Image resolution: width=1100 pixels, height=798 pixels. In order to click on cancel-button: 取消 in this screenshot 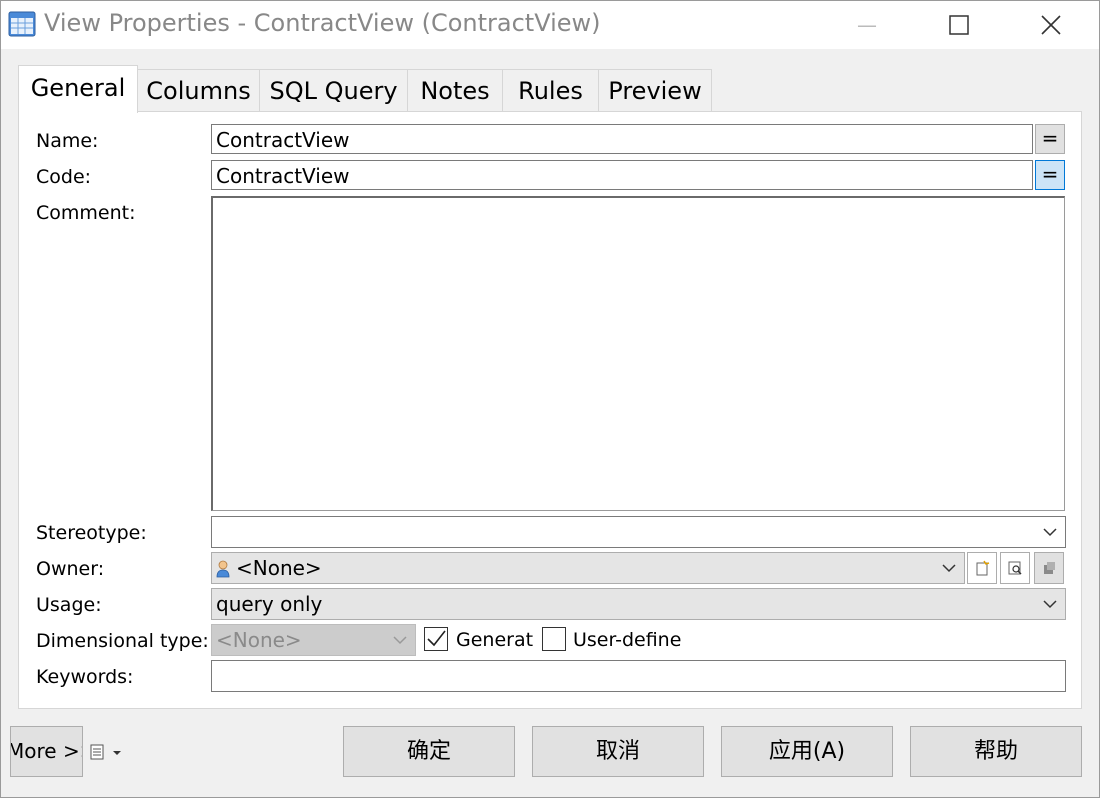, I will do `click(618, 751)`.